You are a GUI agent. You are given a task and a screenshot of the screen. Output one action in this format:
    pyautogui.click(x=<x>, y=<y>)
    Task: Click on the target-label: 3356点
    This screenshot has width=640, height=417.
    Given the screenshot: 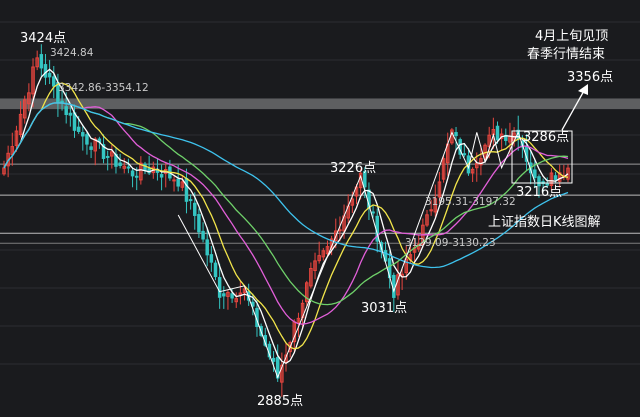 What is the action you would take?
    pyautogui.click(x=590, y=77)
    